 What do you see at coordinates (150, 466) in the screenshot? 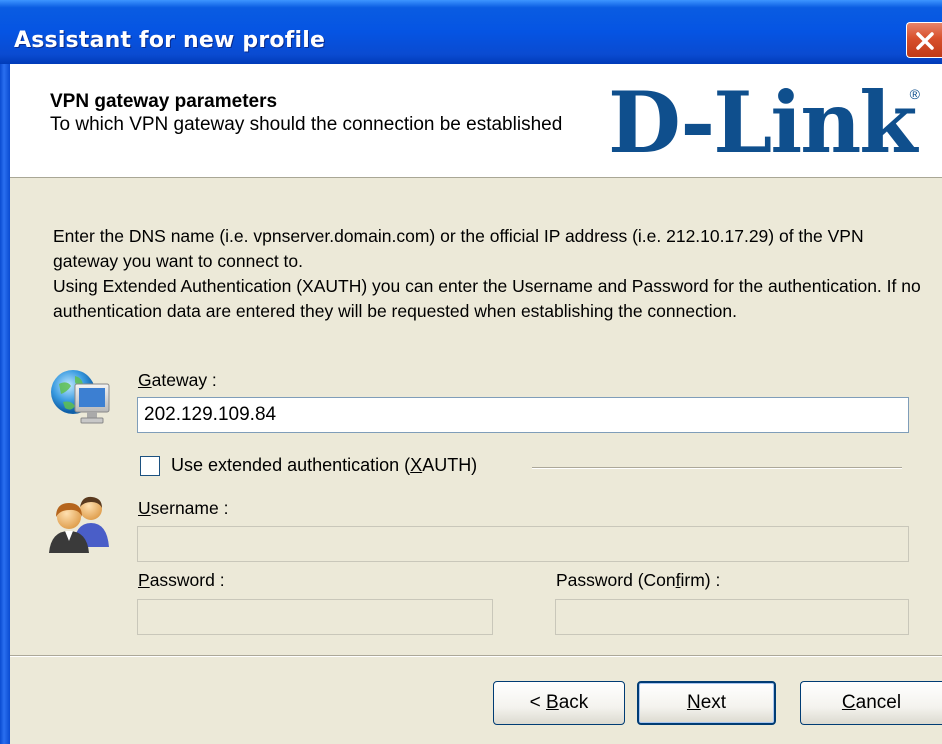
I see `xauth-checkbox` at bounding box center [150, 466].